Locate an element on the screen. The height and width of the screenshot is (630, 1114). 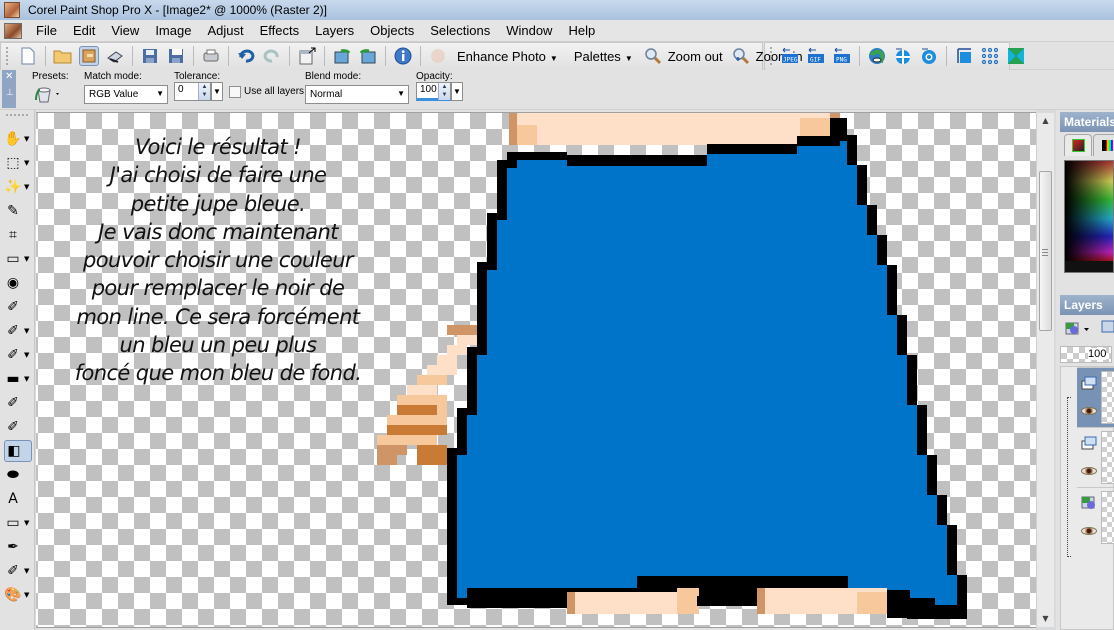
scroll-down-arrow-icon: ▼ is located at coordinates (1045, 619).